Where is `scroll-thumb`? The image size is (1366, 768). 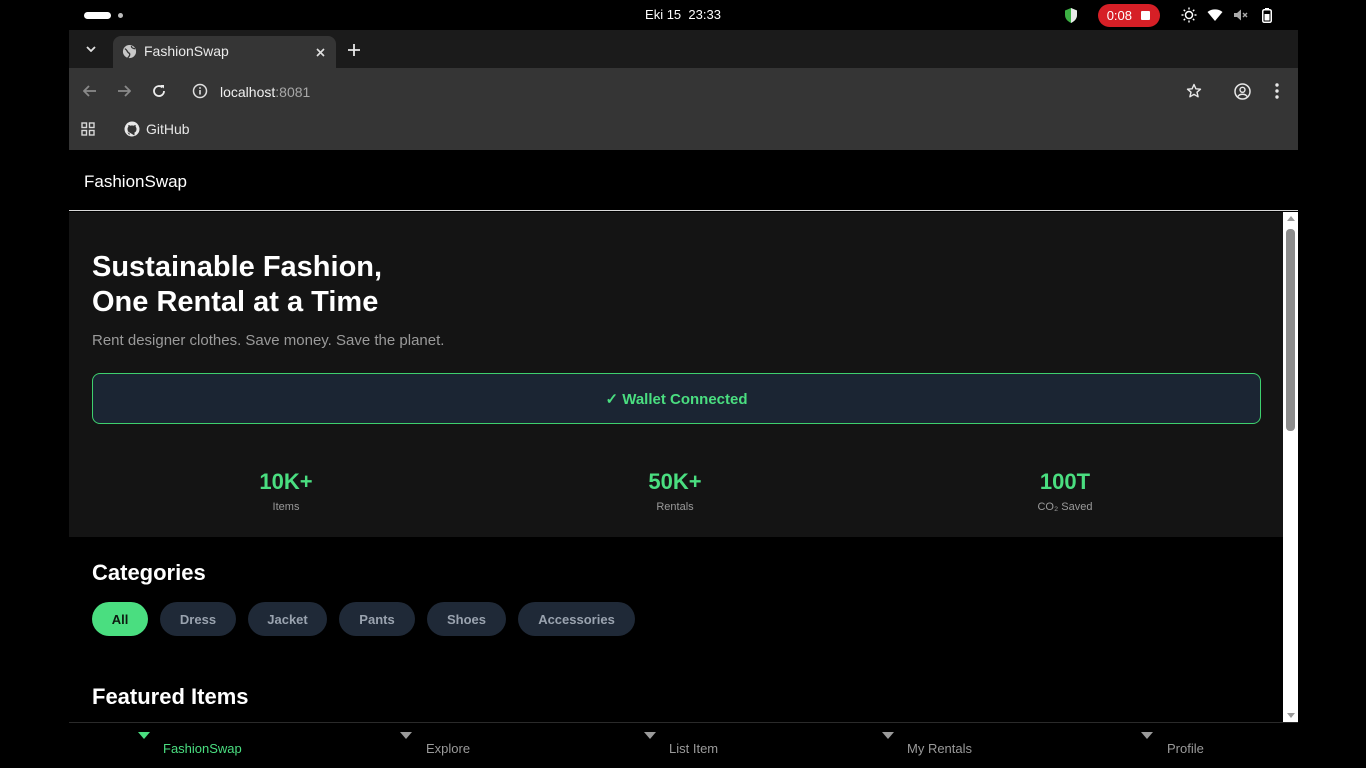 scroll-thumb is located at coordinates (1290, 330).